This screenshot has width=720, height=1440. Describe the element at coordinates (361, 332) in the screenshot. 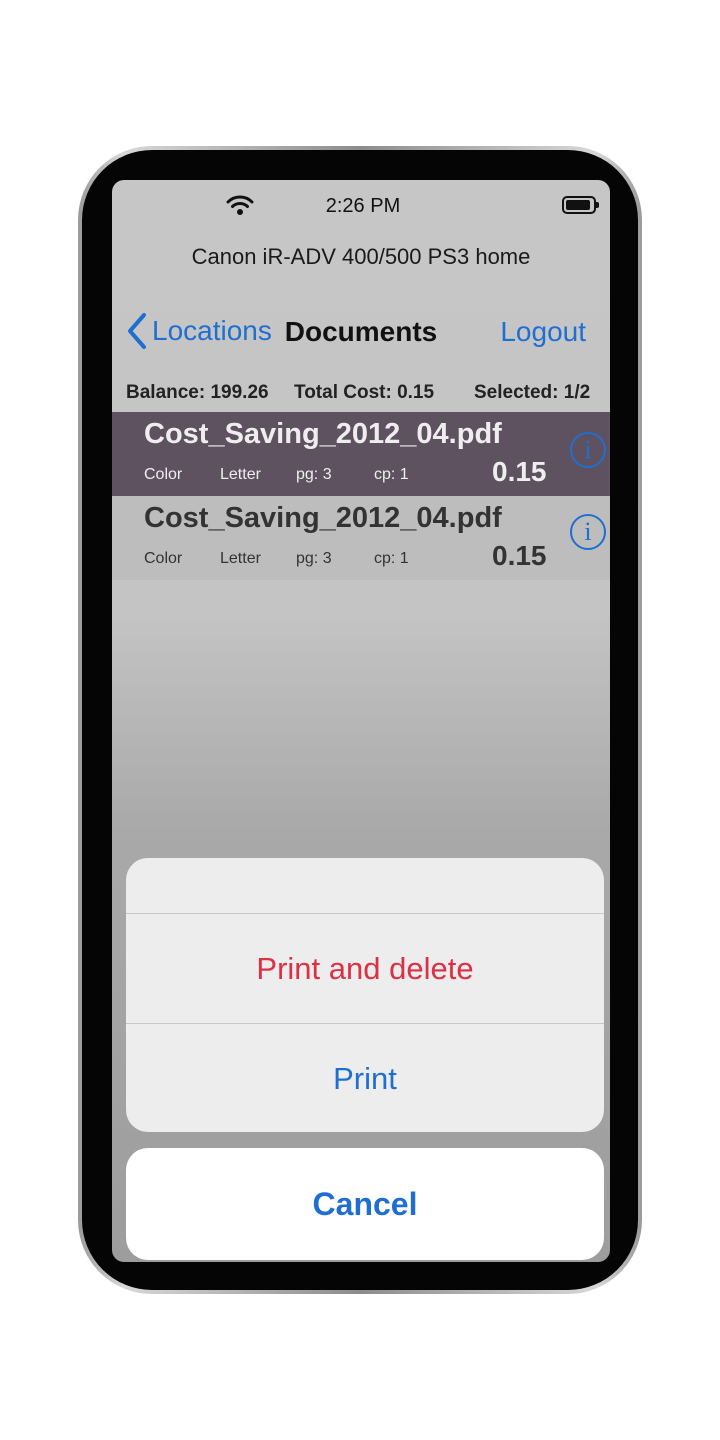

I see `nav-bar: Locations Documents Logout` at that location.